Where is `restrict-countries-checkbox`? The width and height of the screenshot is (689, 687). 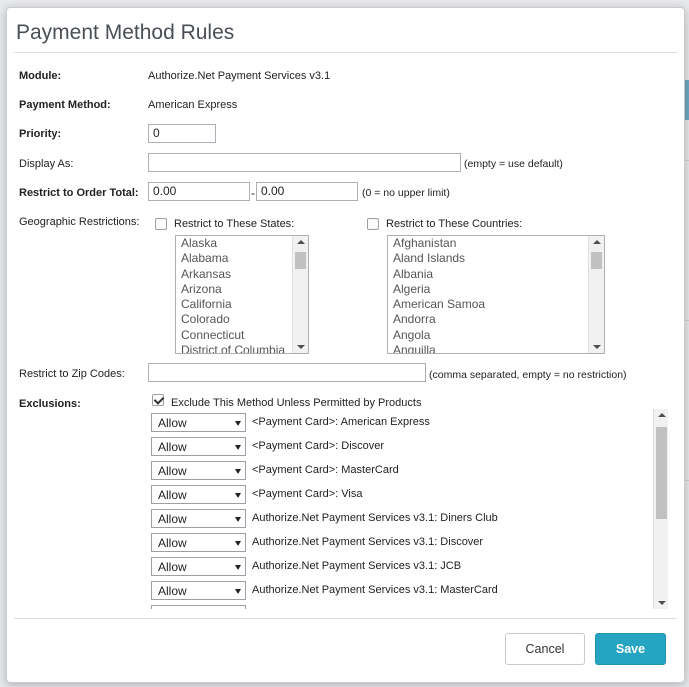
restrict-countries-checkbox is located at coordinates (373, 224).